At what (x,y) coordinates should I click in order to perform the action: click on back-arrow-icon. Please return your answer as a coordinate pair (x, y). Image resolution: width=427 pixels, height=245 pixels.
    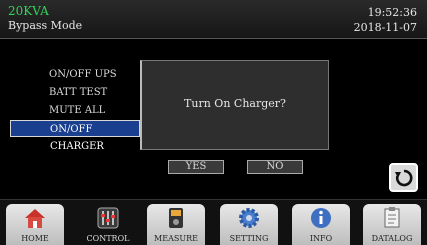
    Looking at the image, I should click on (403, 177).